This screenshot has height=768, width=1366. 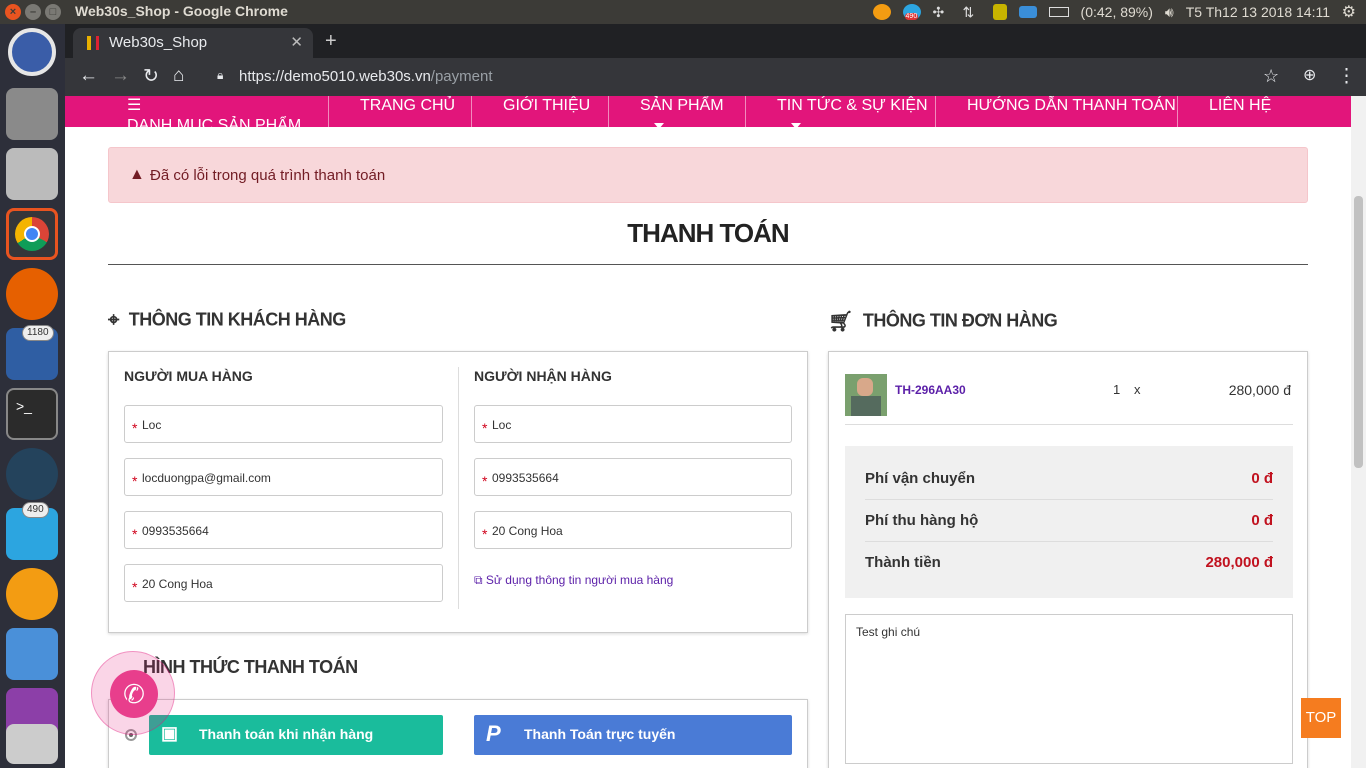 I want to click on product-thumbnail, so click(x=866, y=395).